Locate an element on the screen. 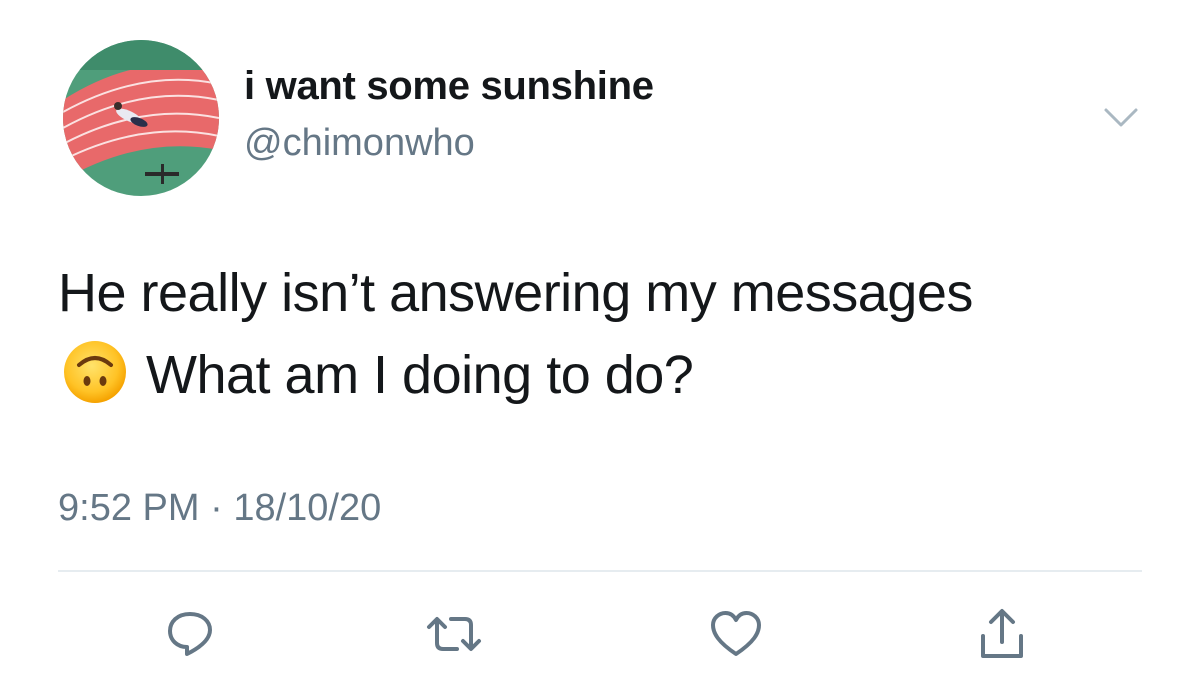  retweet-icon is located at coordinates (454, 634).